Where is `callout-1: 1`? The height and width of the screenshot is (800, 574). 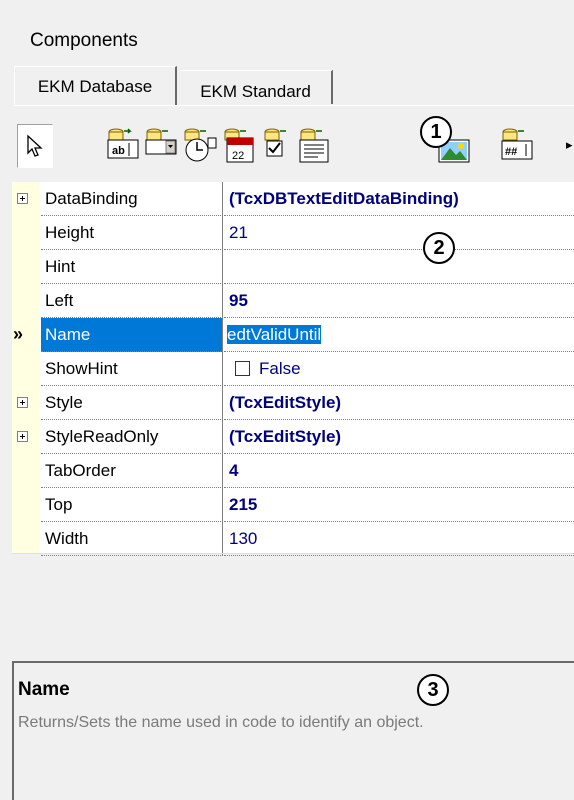
callout-1: 1 is located at coordinates (436, 132).